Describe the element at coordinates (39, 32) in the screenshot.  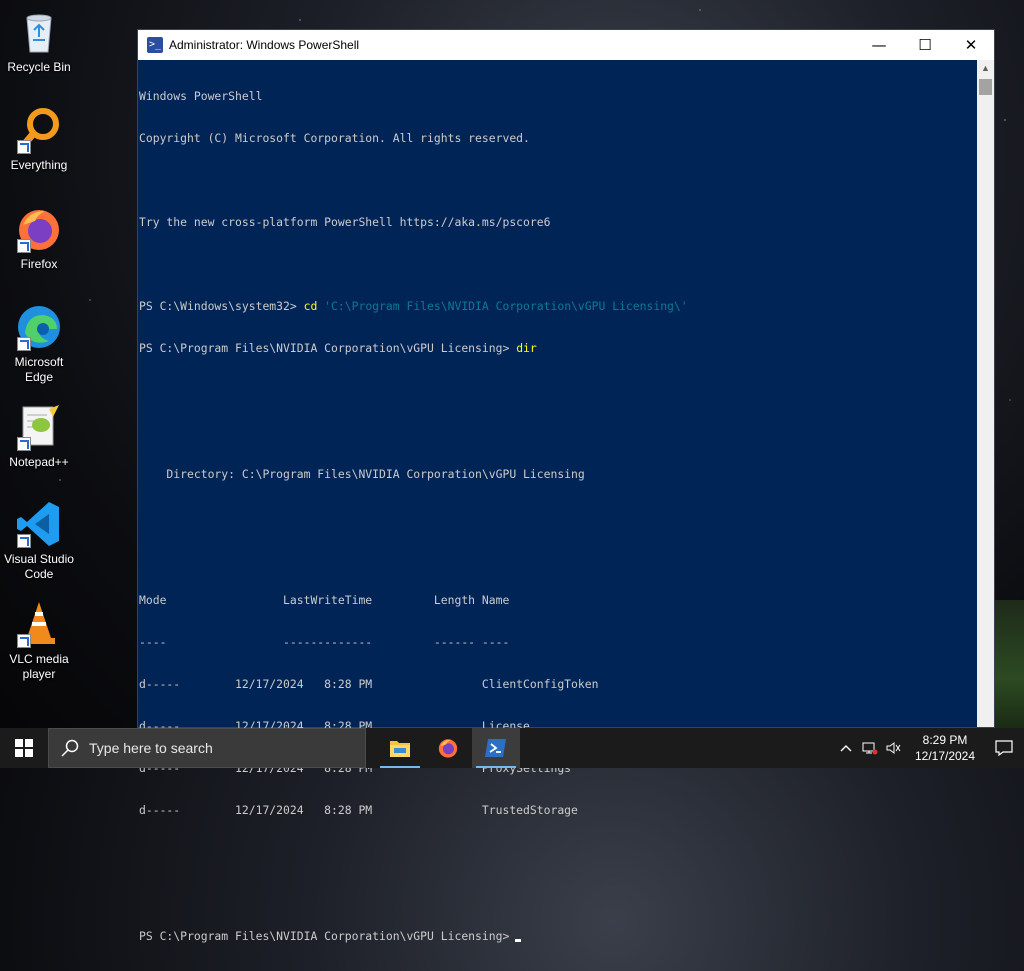
I see `recycle-bin-icon` at that location.